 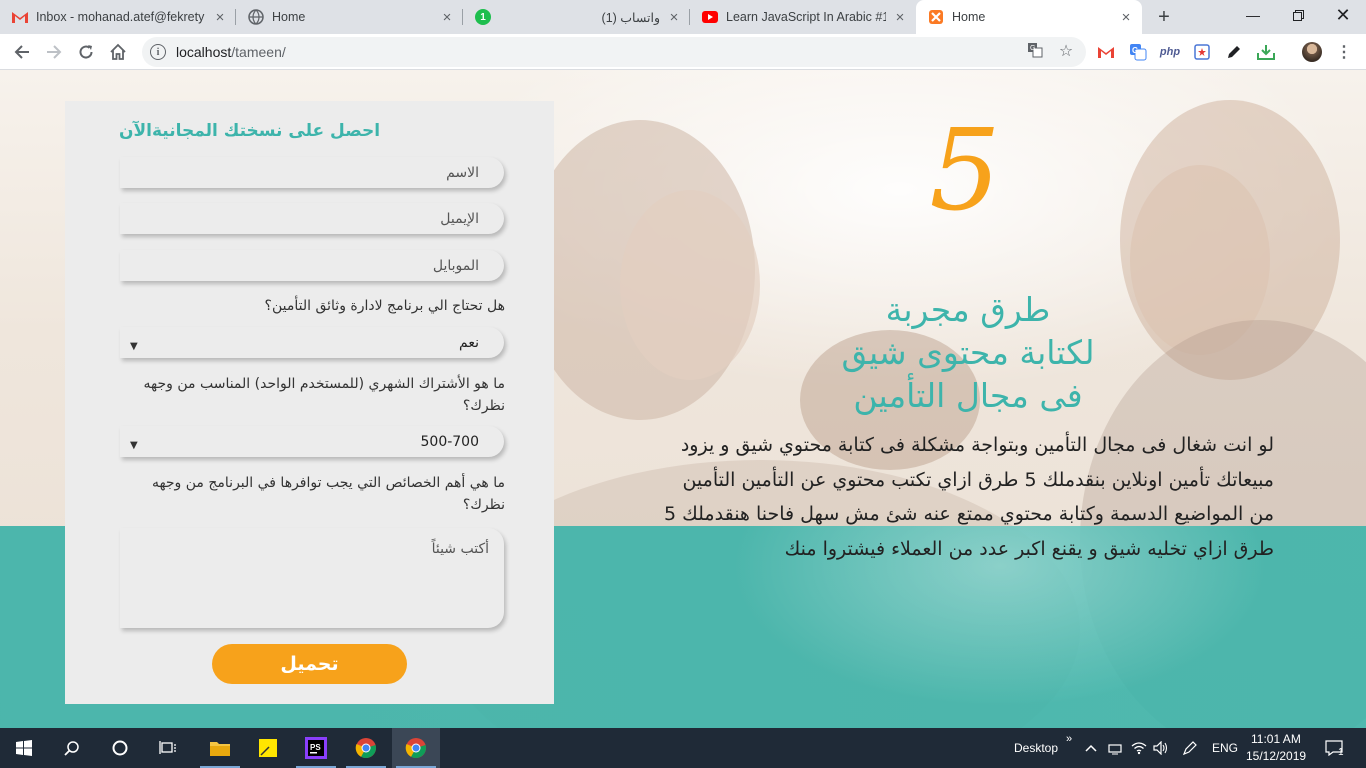 What do you see at coordinates (1312, 52) in the screenshot?
I see `profile-avatar` at bounding box center [1312, 52].